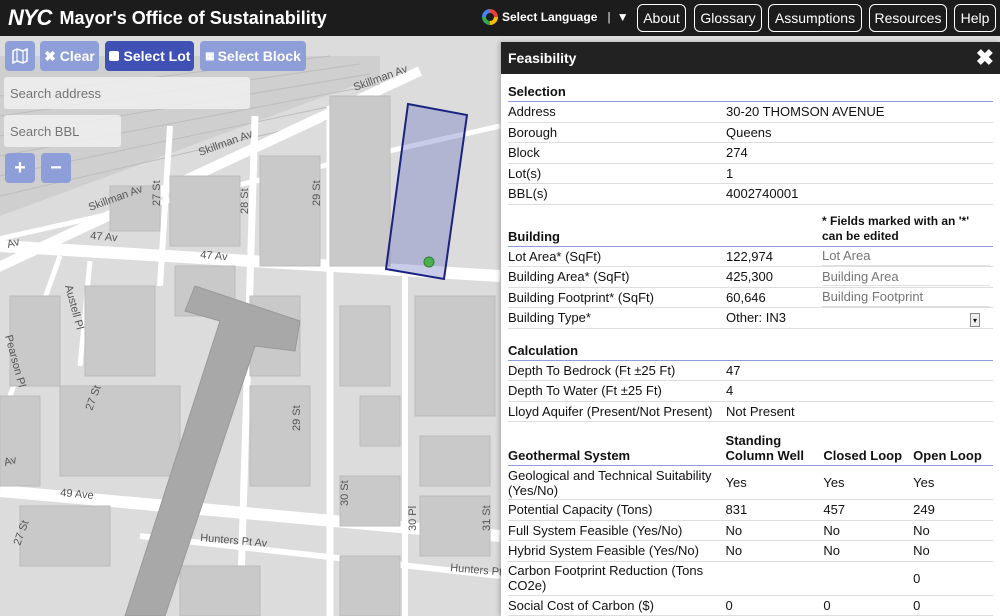 The height and width of the screenshot is (616, 1000). I want to click on row-label-line: CO2e), so click(527, 585).